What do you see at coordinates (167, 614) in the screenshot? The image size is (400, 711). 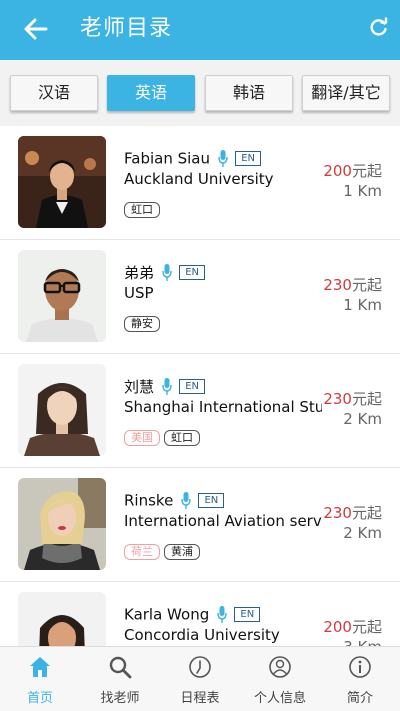 I see `teacher-name: Karla Wong` at bounding box center [167, 614].